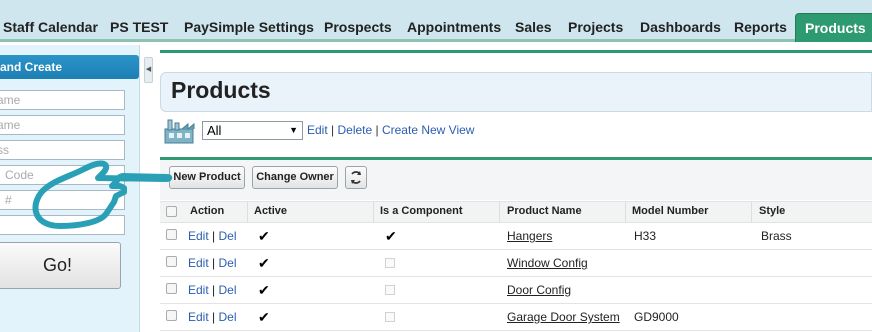 The width and height of the screenshot is (872, 332). What do you see at coordinates (547, 263) in the screenshot?
I see `product-name-link: Window Config` at bounding box center [547, 263].